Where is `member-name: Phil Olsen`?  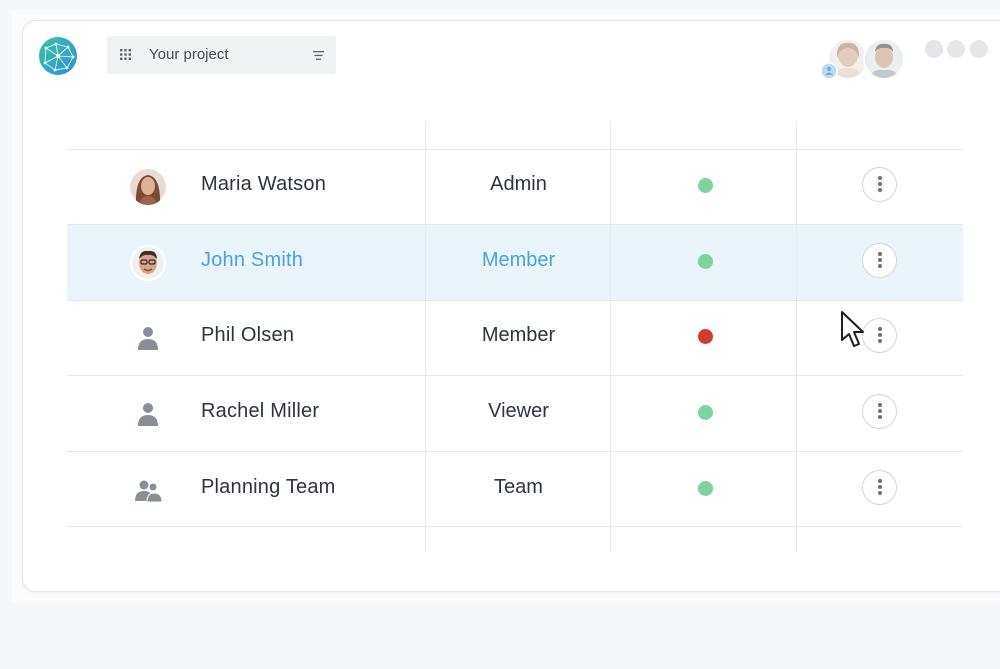 member-name: Phil Olsen is located at coordinates (247, 335).